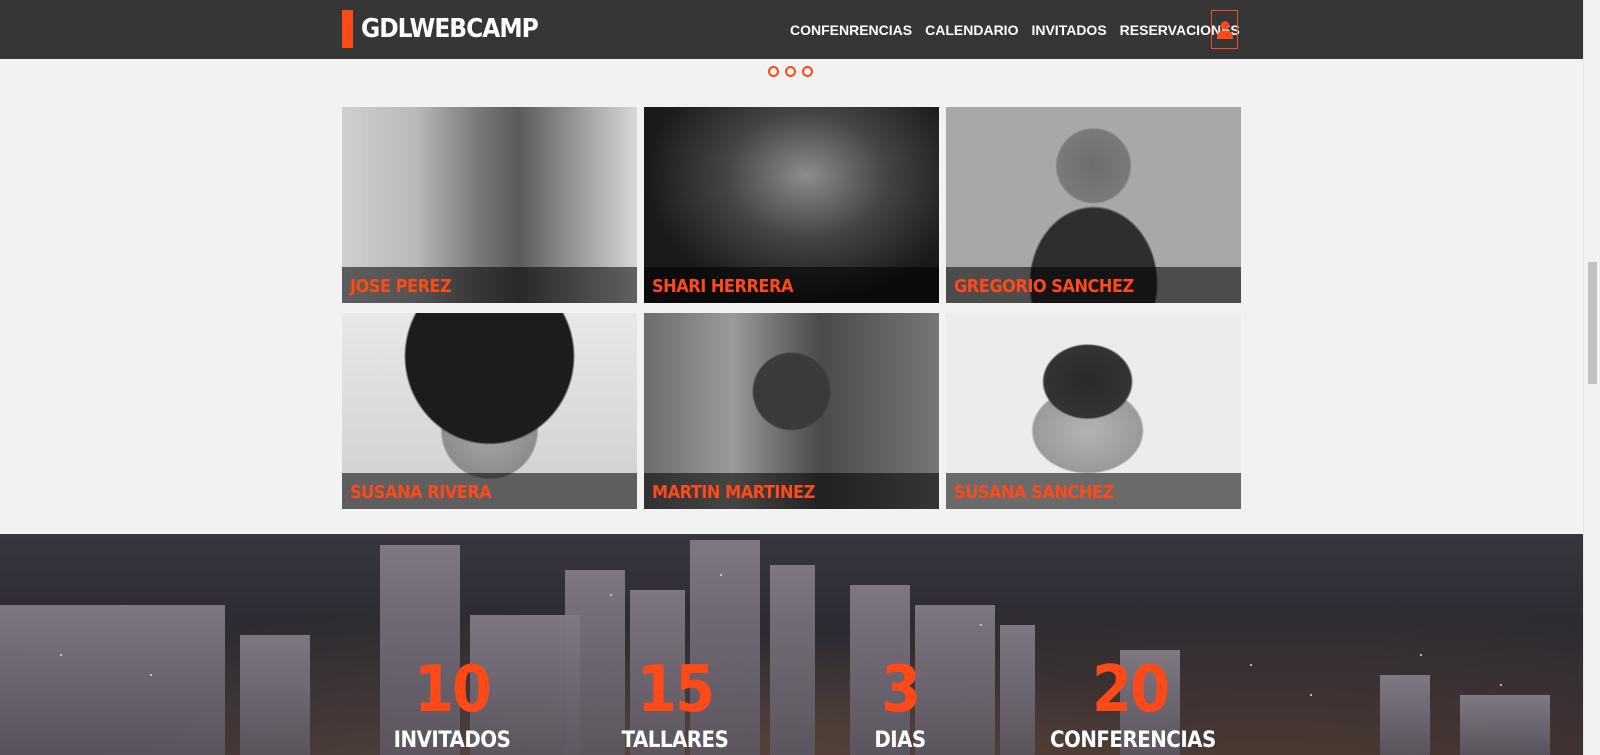  Describe the element at coordinates (489, 285) in the screenshot. I see `speaker-caption: JOSE PEREZ` at that location.